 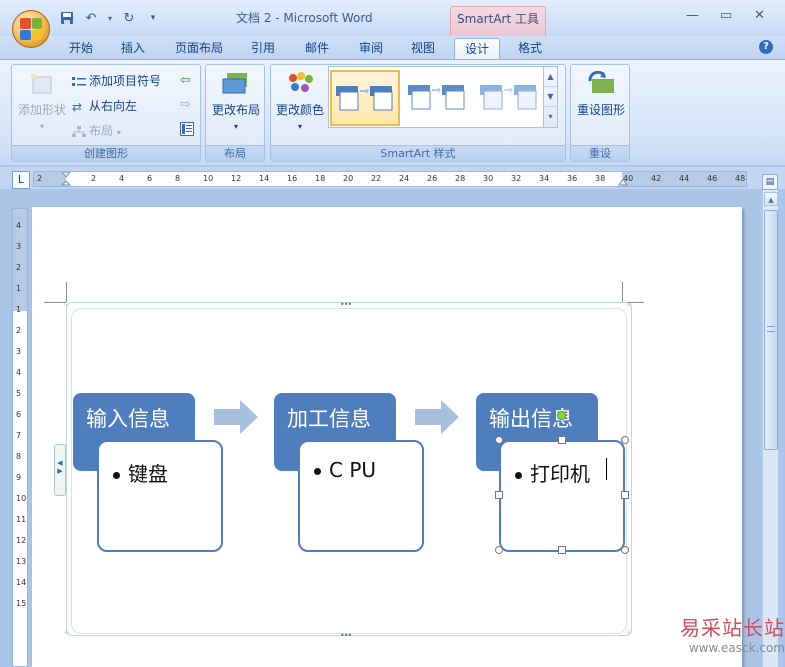 I want to click on add-bullet-button: 添加项目符号, so click(x=116, y=80).